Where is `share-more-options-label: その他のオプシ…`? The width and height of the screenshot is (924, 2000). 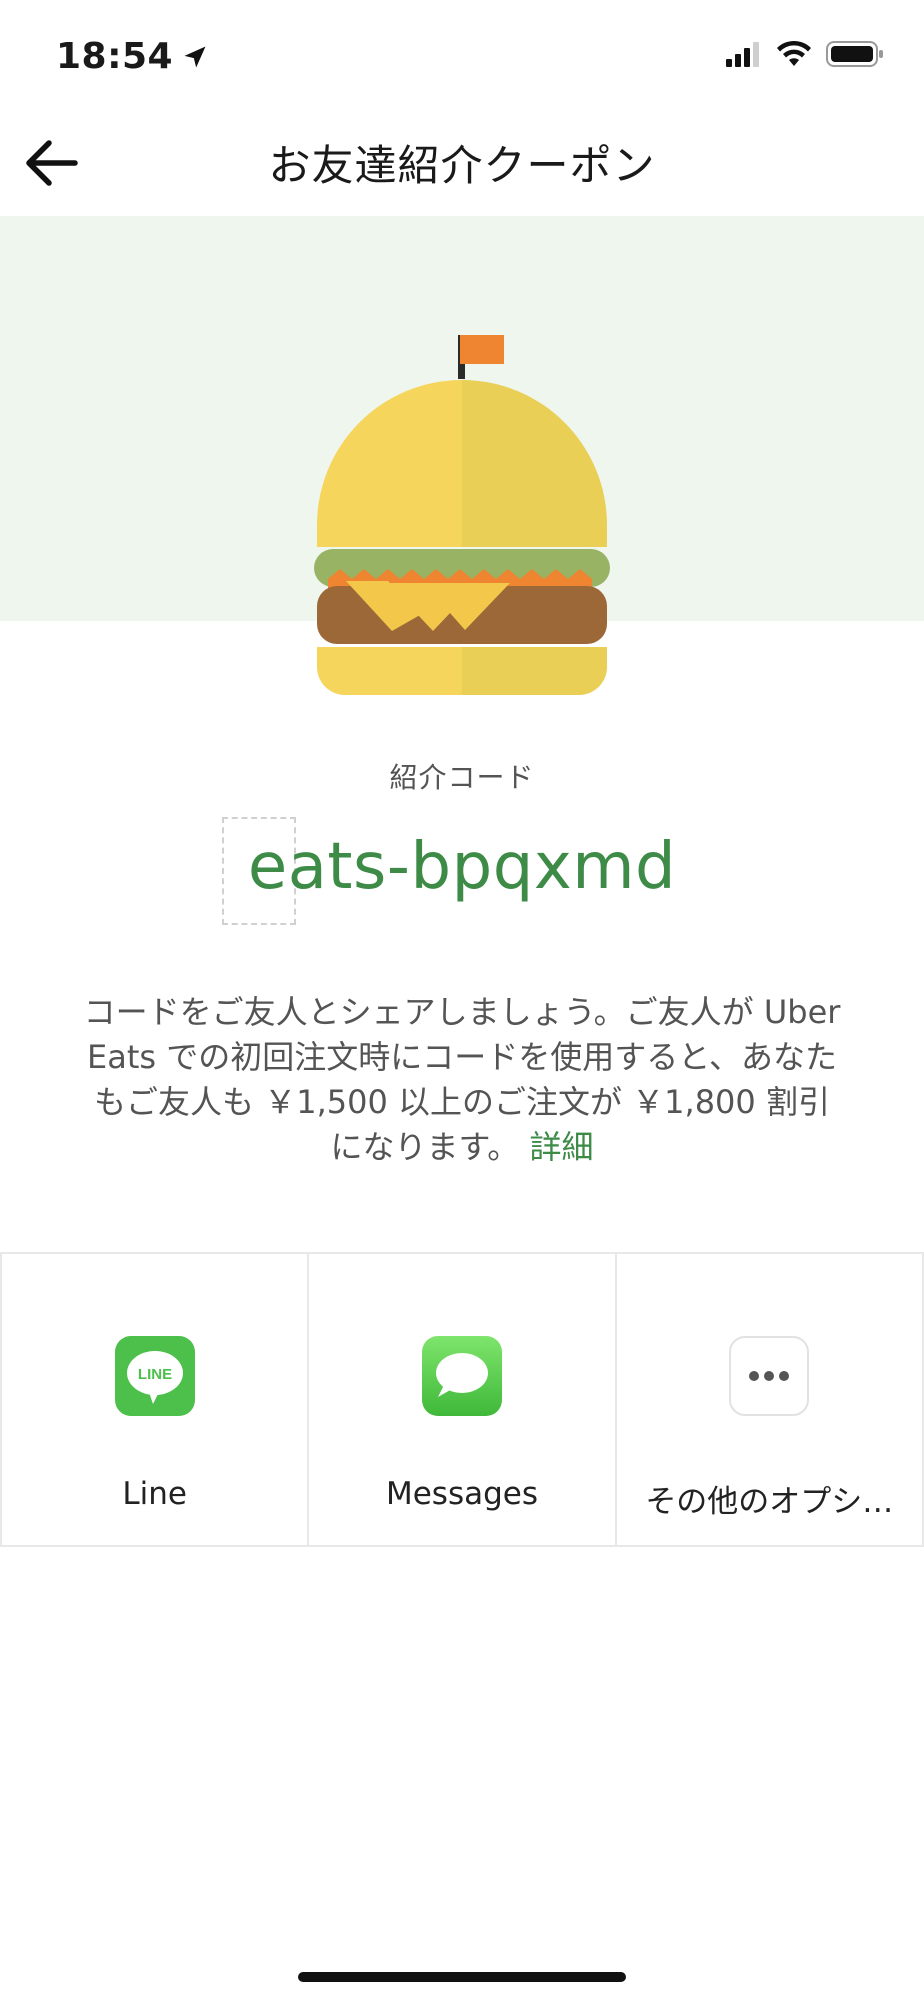
share-more-options-label: その他のオプシ… is located at coordinates (769, 1502).